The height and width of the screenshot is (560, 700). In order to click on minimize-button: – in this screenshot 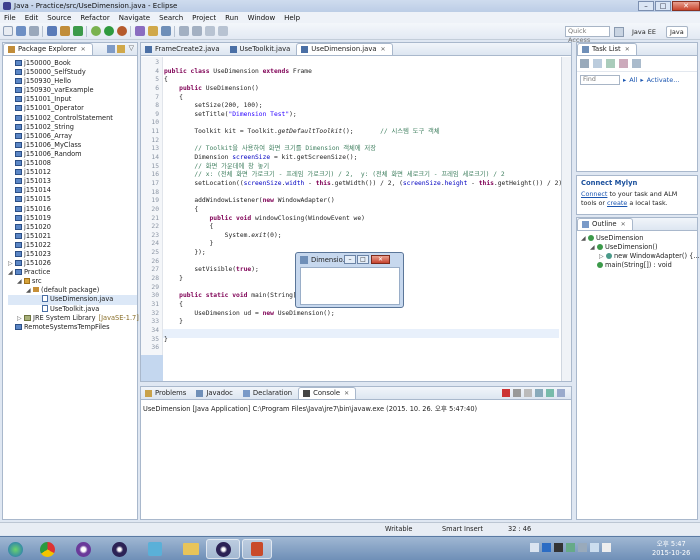, I will do `click(646, 6)`.